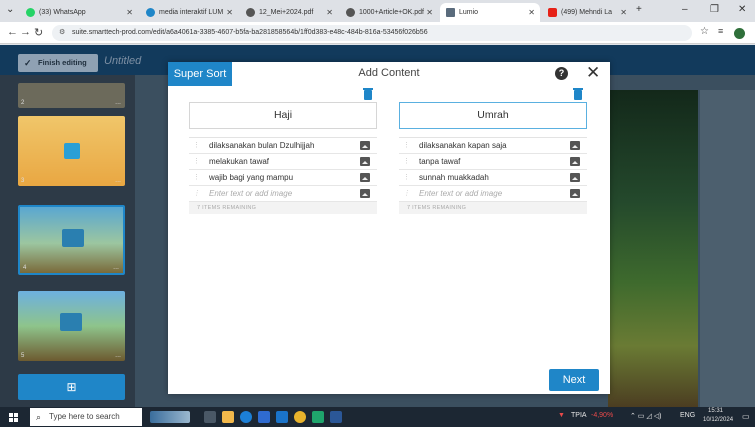  I want to click on category-heading-input: Umrah, so click(493, 115).